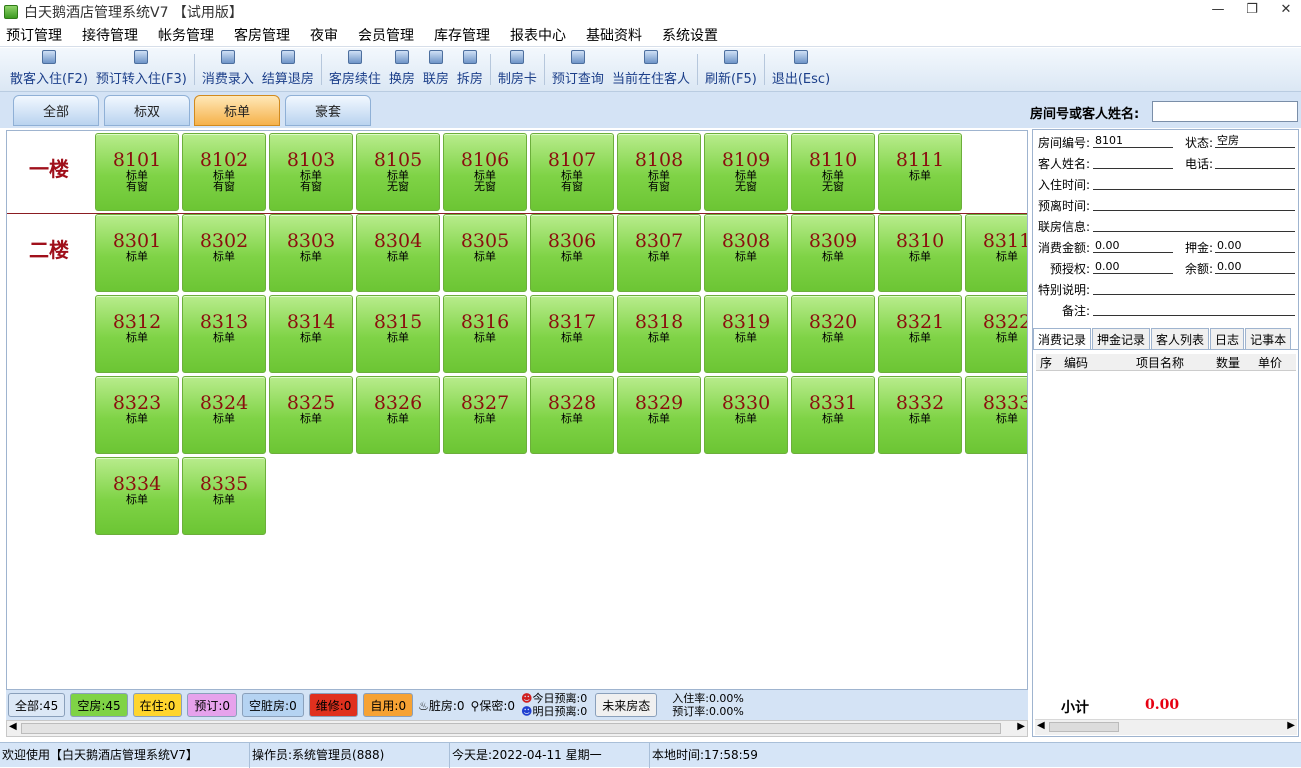 This screenshot has width=1301, height=768. I want to click on current-guests-button: 当前在住客人, so click(651, 69).